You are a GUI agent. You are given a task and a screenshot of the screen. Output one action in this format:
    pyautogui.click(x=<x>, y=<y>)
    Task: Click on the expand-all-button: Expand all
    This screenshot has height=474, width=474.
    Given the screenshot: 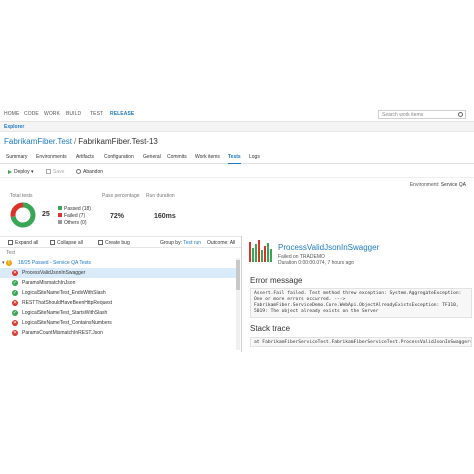 What is the action you would take?
    pyautogui.click(x=23, y=243)
    